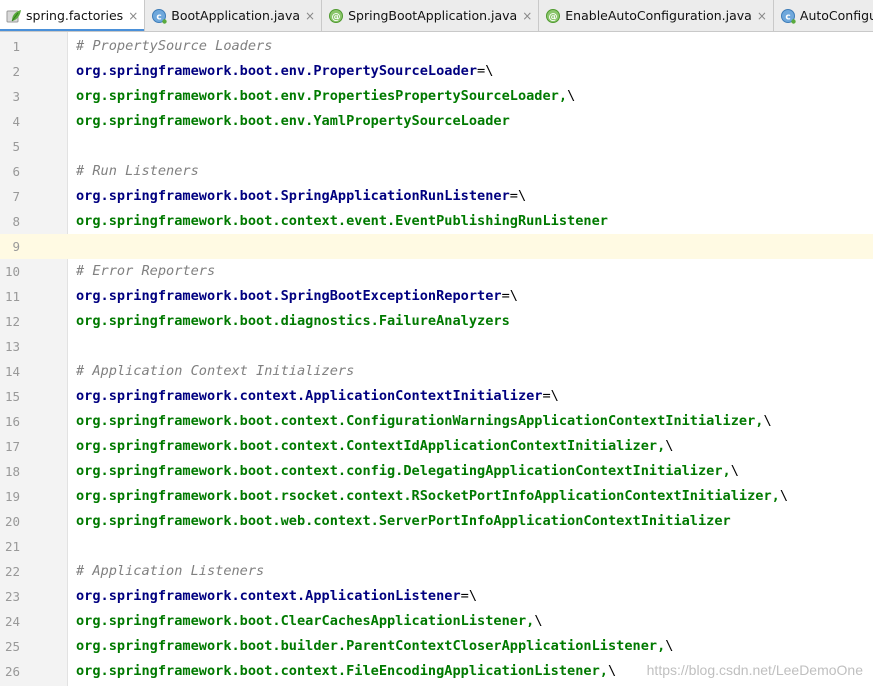  What do you see at coordinates (12, 646) in the screenshot?
I see `line-number: 25` at bounding box center [12, 646].